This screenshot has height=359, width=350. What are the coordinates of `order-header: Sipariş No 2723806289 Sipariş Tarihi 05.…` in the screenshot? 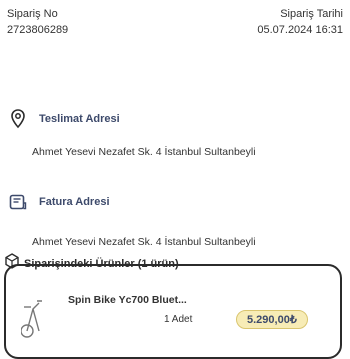 It's located at (175, 27).